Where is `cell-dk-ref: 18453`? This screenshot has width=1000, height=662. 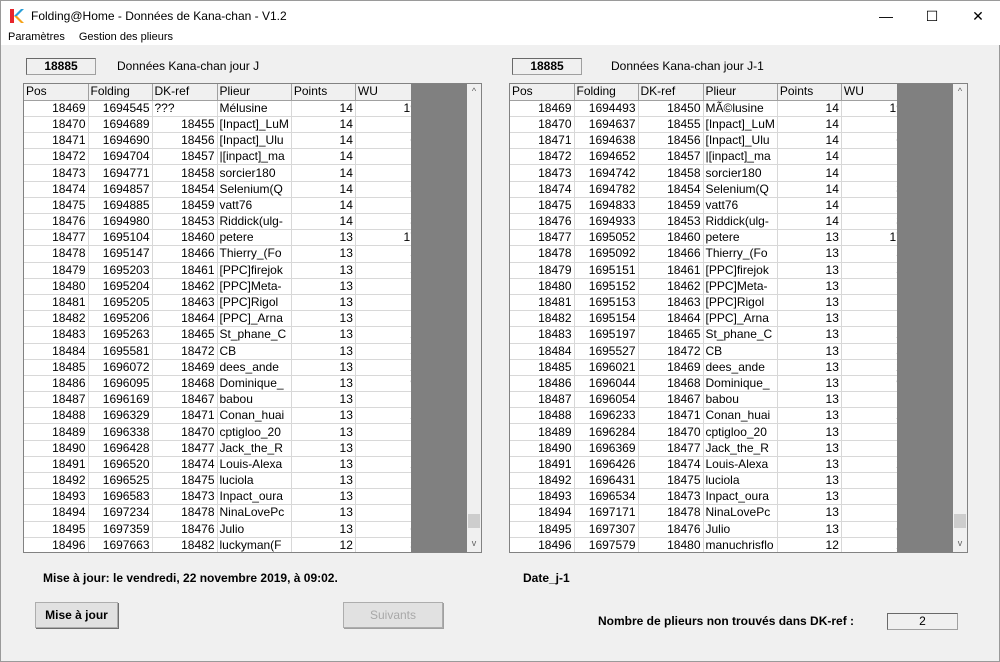 cell-dk-ref: 18453 is located at coordinates (671, 222).